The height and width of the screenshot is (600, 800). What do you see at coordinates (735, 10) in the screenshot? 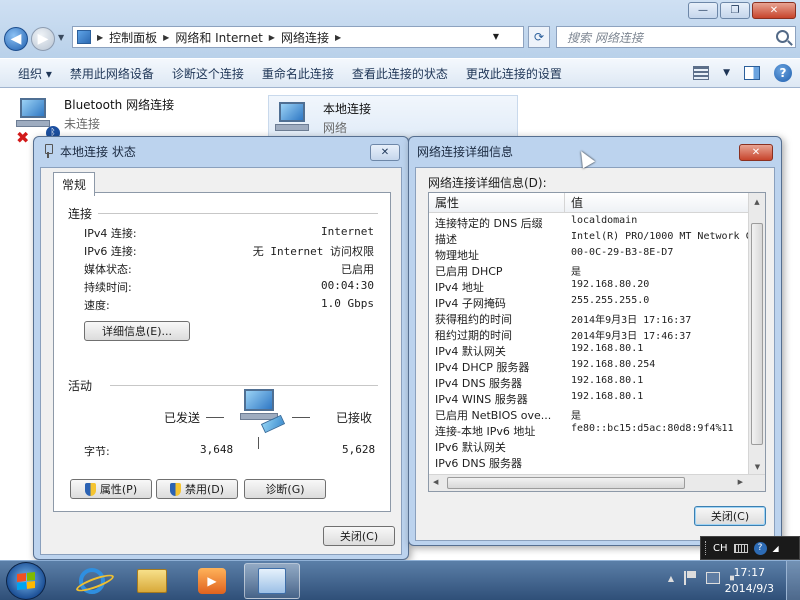
I see `maximize-button: ❐` at bounding box center [735, 10].